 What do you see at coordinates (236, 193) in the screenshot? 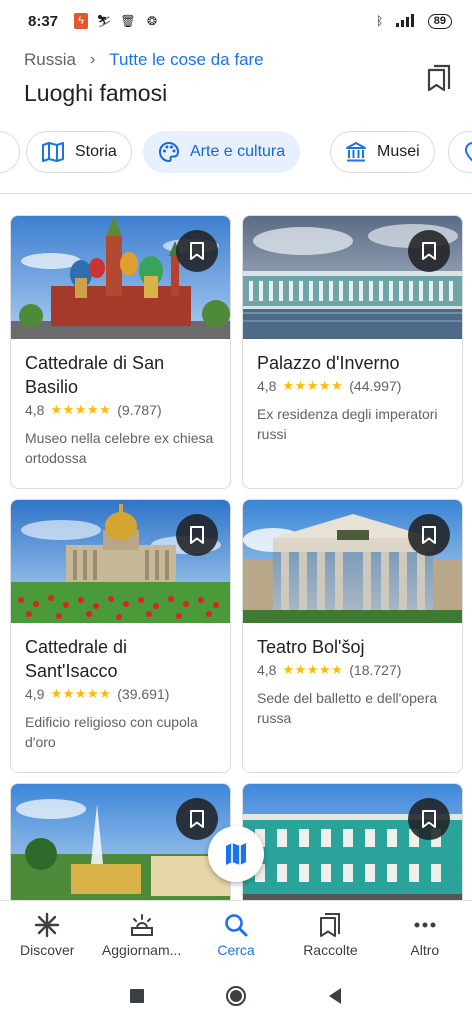
I see `divider` at bounding box center [236, 193].